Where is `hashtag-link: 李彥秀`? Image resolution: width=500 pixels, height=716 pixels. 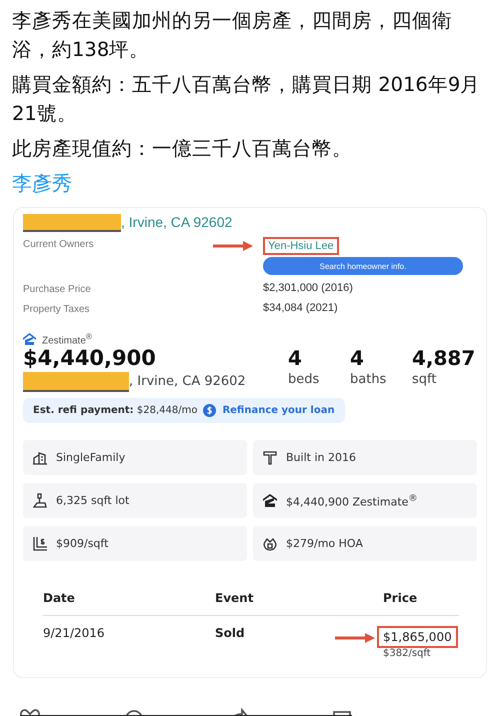
hashtag-link: 李彥秀 is located at coordinates (42, 183).